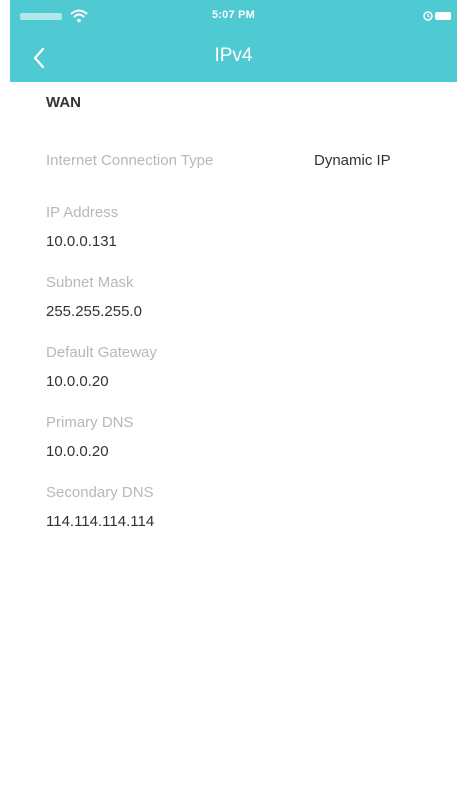  I want to click on status-bar: 5:07 PM, so click(233, 16).